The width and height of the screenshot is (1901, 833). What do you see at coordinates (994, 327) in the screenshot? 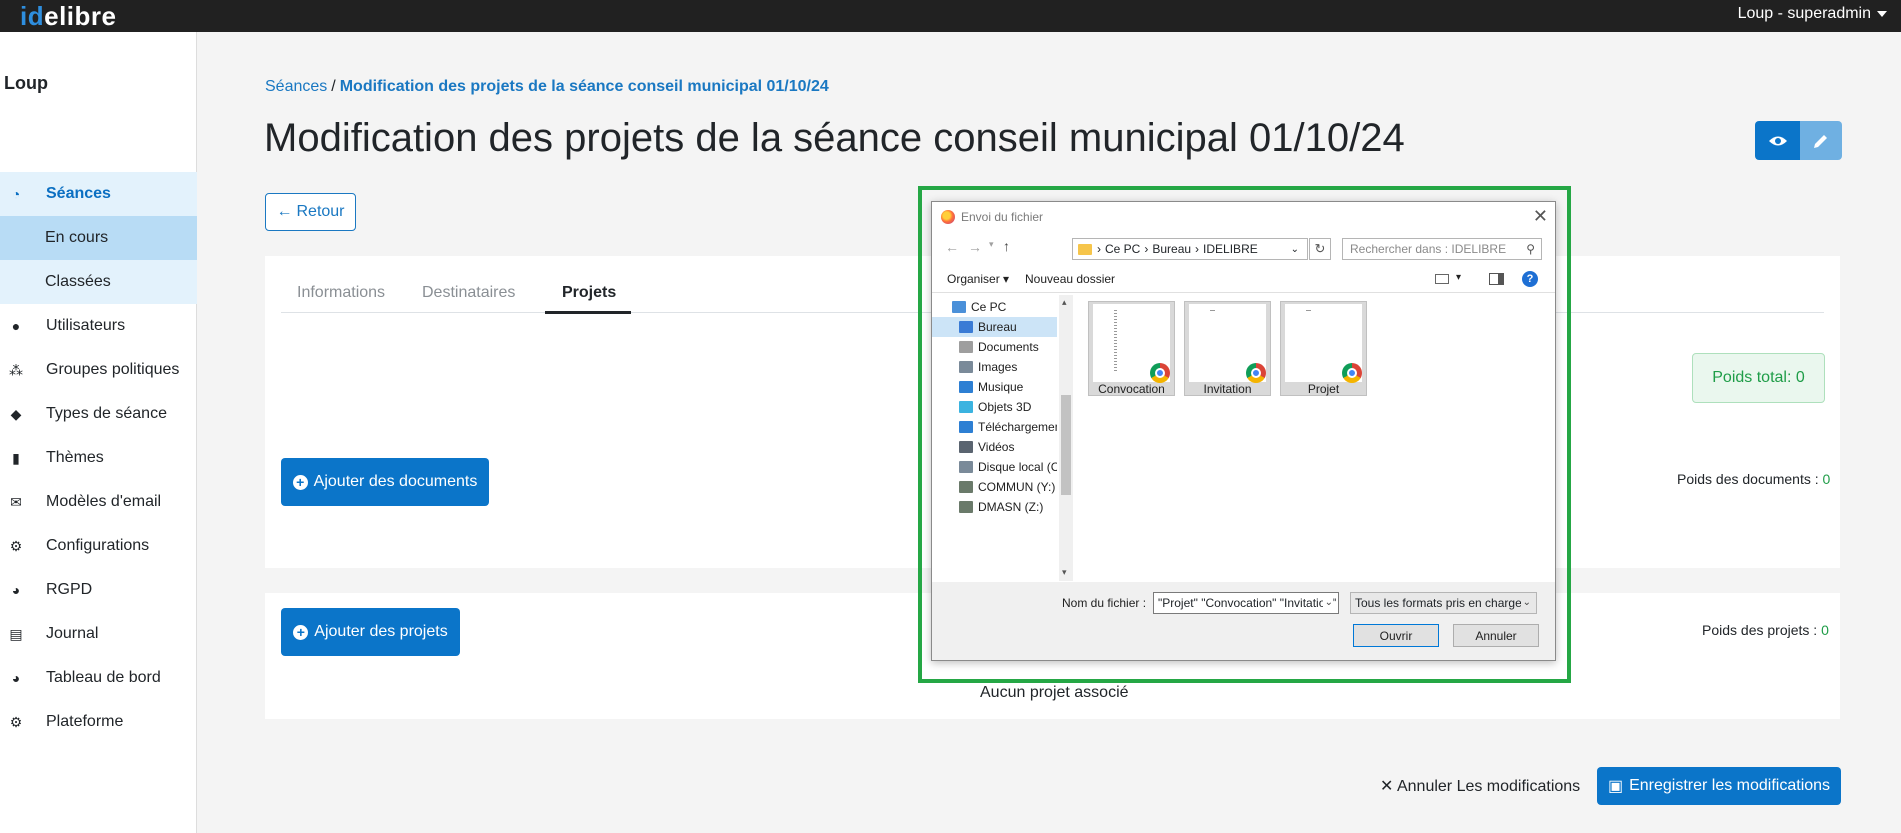
I see `tree-item-bureau: Bureau` at bounding box center [994, 327].